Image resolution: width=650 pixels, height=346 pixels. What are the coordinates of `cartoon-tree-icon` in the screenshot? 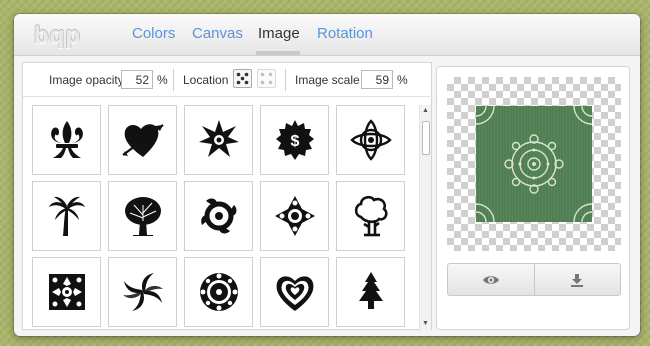 It's located at (370, 216).